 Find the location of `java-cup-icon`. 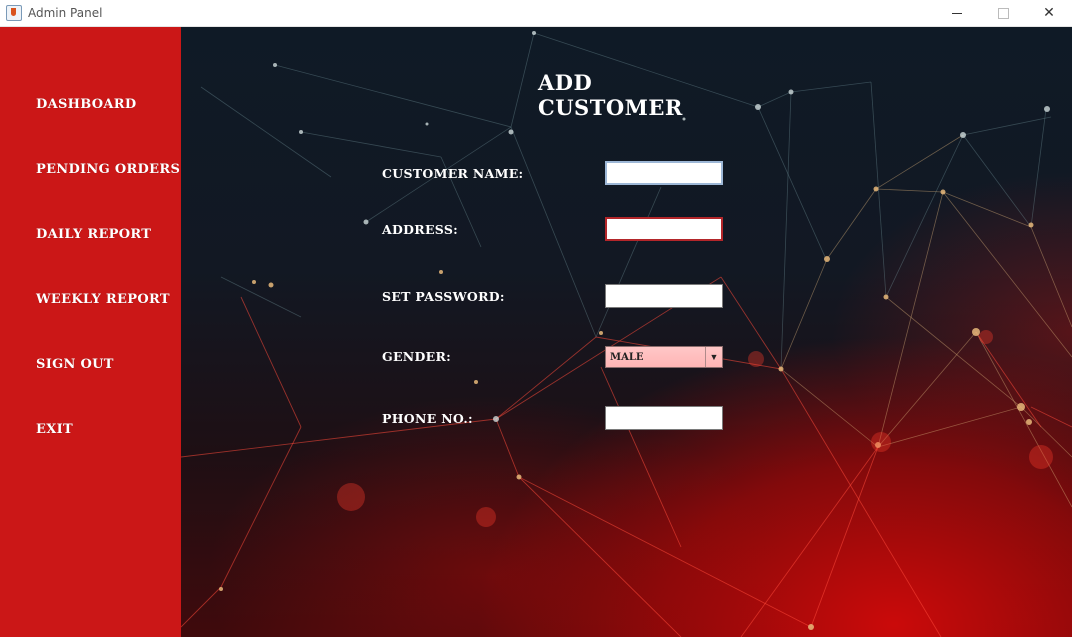

java-cup-icon is located at coordinates (14, 13).